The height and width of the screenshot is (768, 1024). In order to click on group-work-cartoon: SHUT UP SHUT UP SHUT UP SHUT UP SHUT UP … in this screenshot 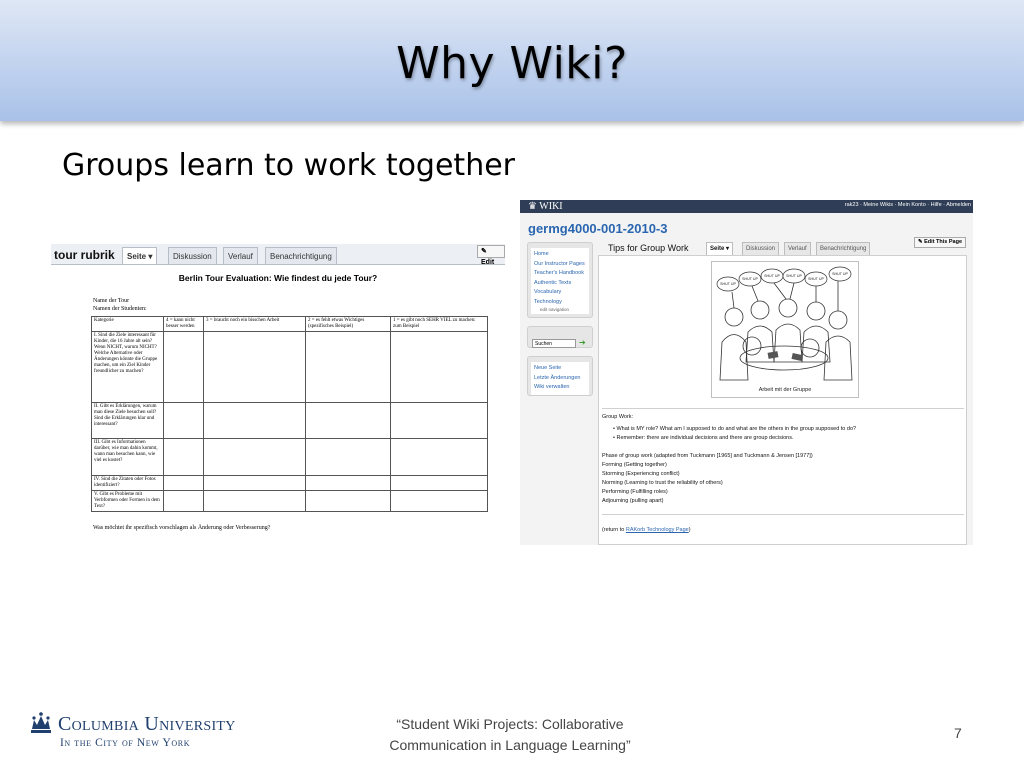, I will do `click(785, 329)`.